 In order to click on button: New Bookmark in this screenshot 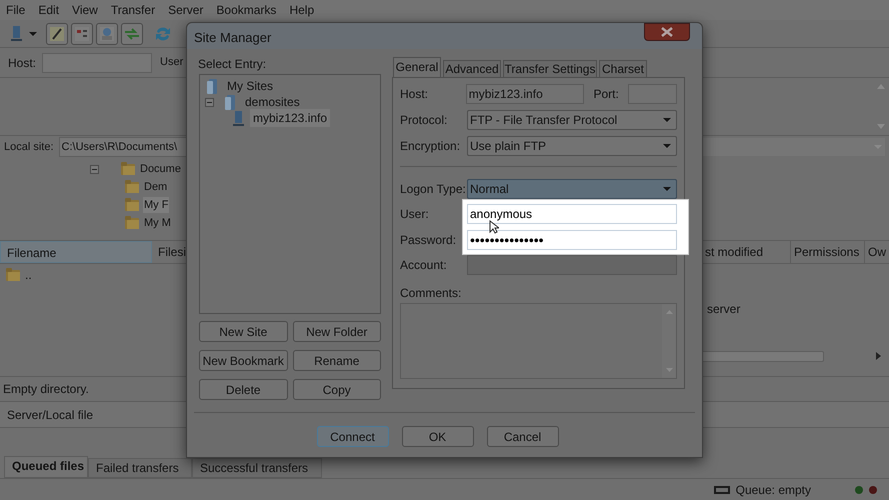, I will do `click(243, 360)`.